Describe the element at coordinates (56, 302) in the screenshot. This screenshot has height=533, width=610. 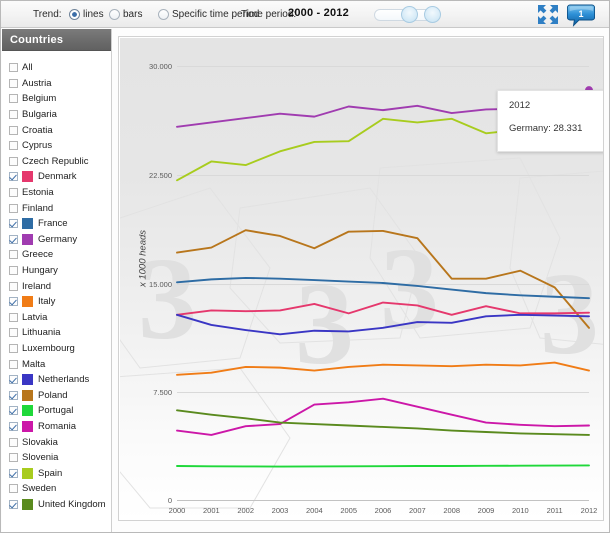
I see `country-row-italy: Italy` at that location.